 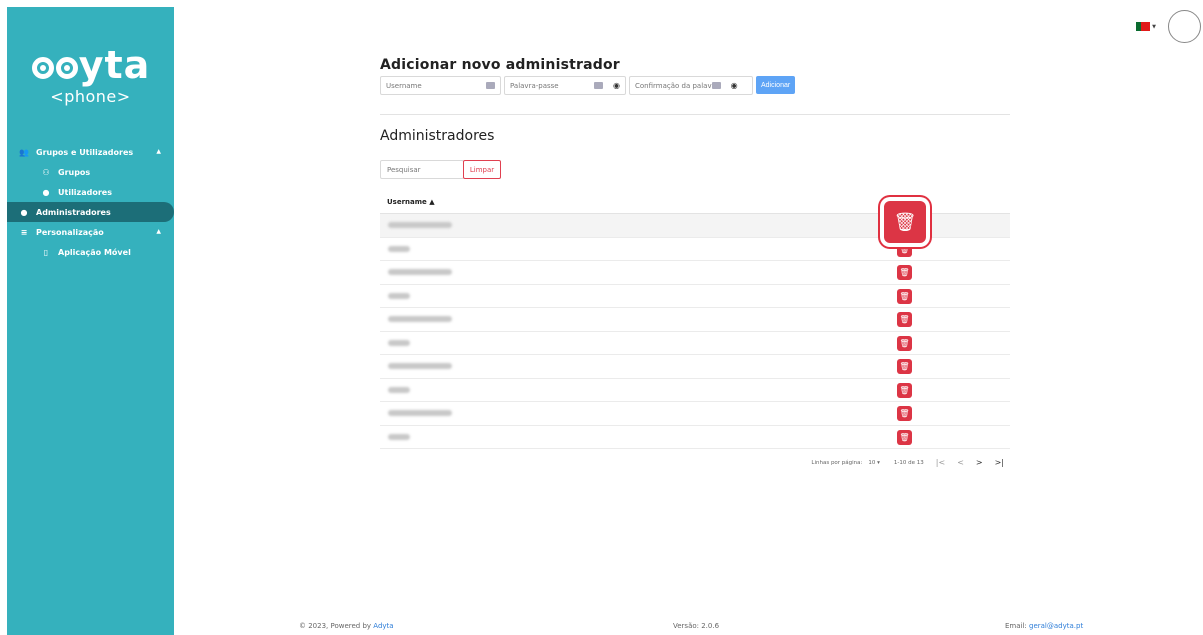 I want to click on first-page-icon: |<, so click(x=940, y=462).